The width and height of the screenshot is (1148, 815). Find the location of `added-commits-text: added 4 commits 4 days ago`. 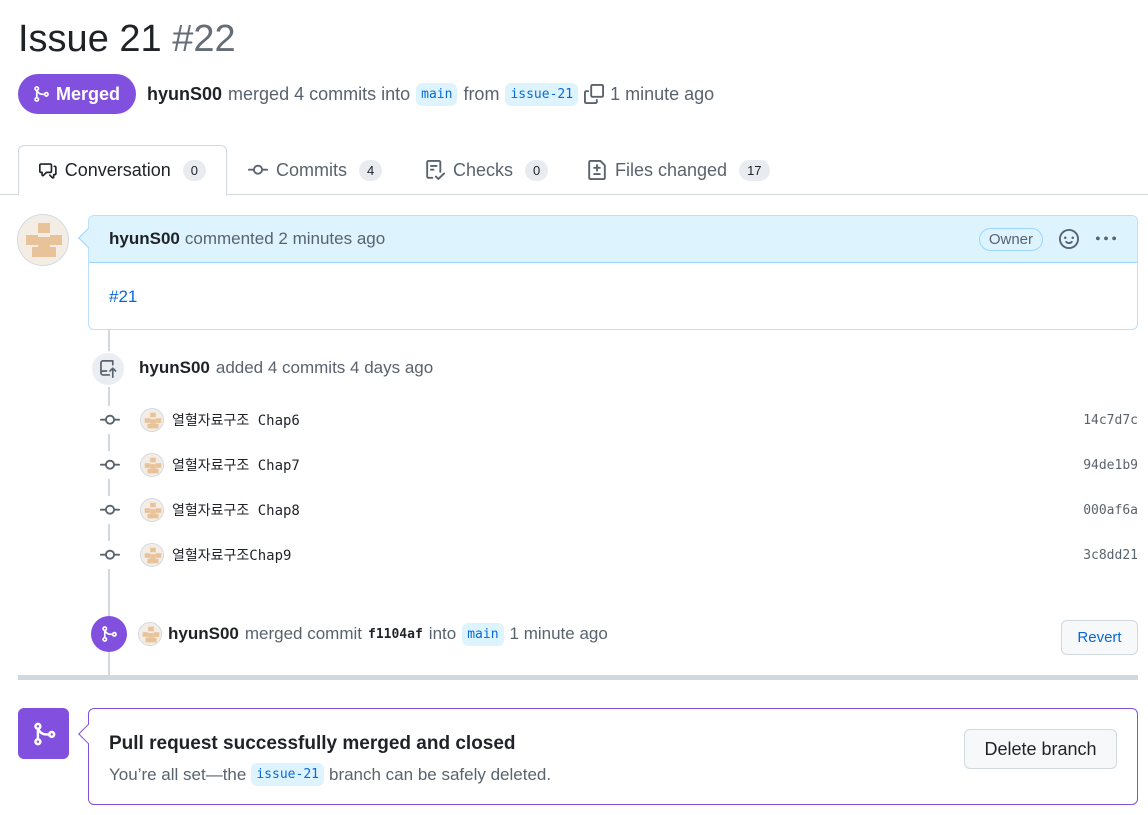

added-commits-text: added 4 commits 4 days ago is located at coordinates (324, 367).